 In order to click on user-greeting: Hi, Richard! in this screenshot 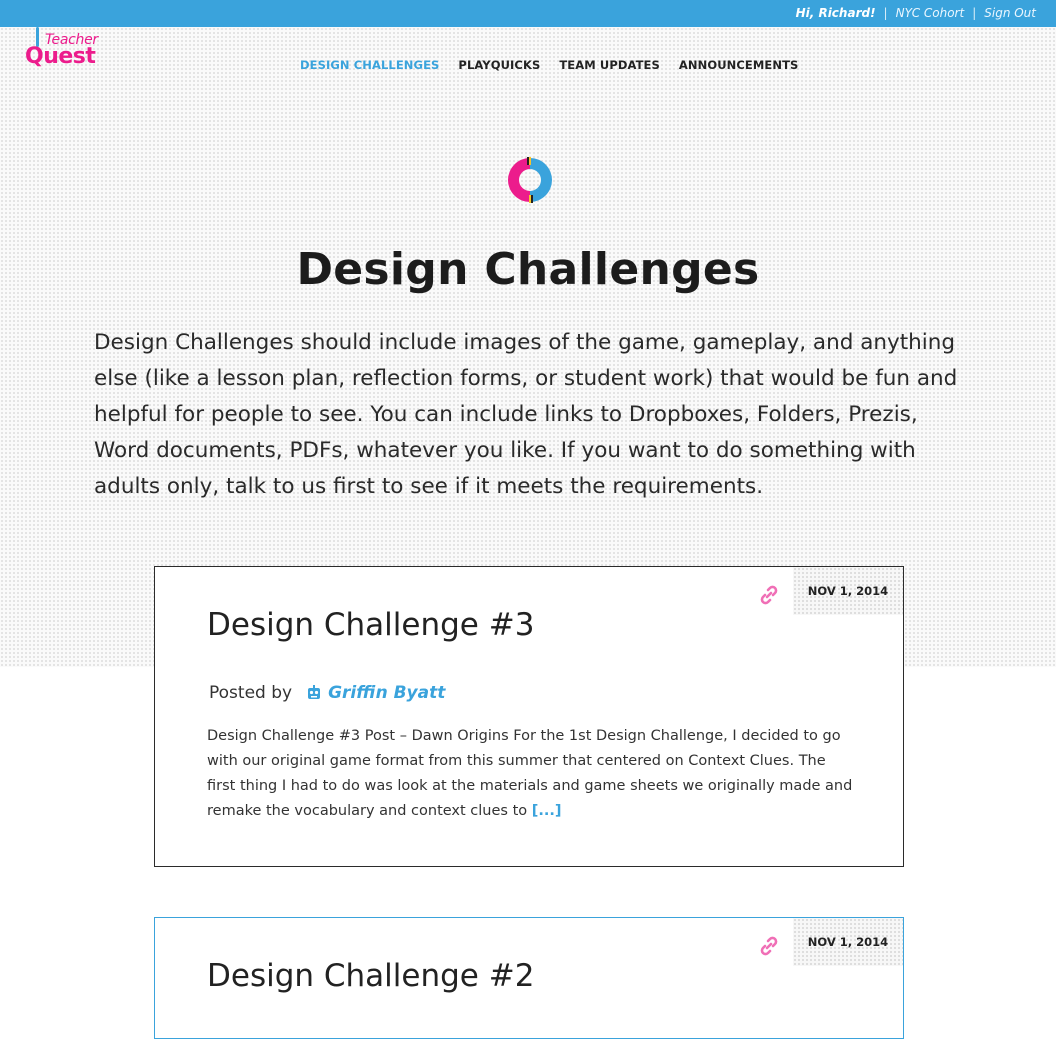, I will do `click(835, 13)`.